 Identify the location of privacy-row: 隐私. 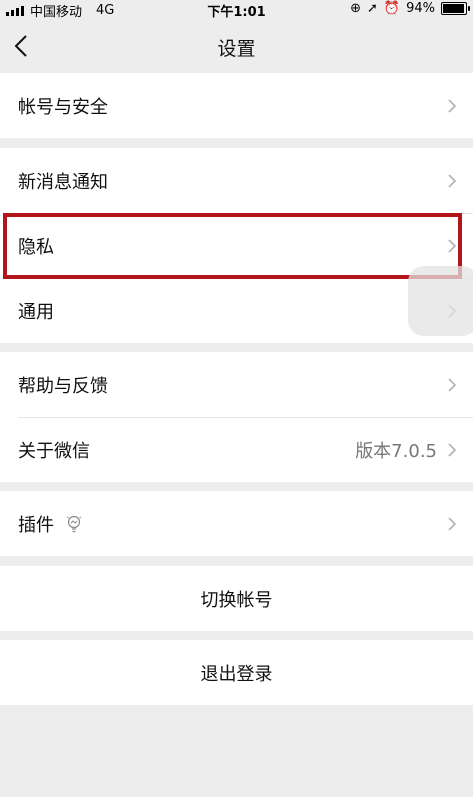
(236, 245).